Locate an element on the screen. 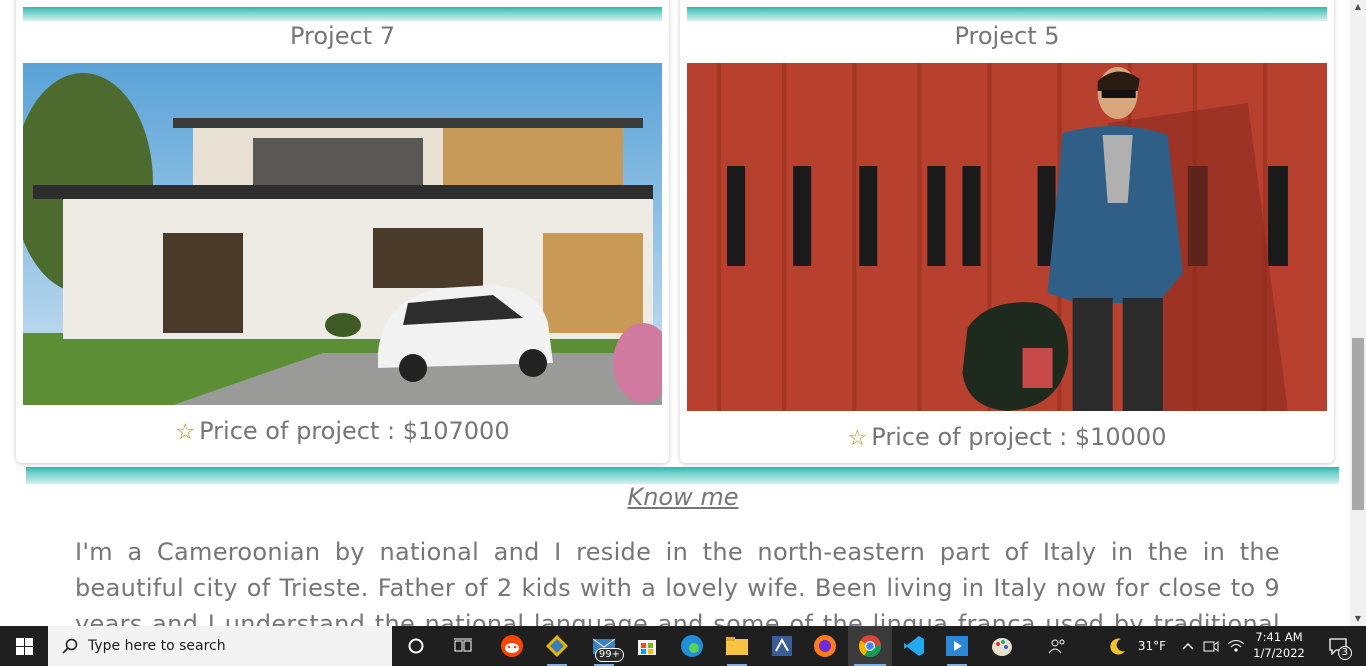  search-icon is located at coordinates (70, 646).